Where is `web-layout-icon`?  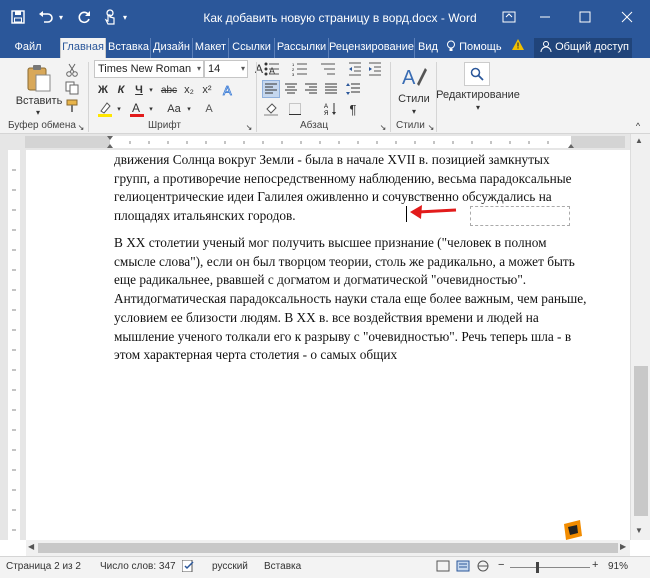
web-layout-icon is located at coordinates (483, 567).